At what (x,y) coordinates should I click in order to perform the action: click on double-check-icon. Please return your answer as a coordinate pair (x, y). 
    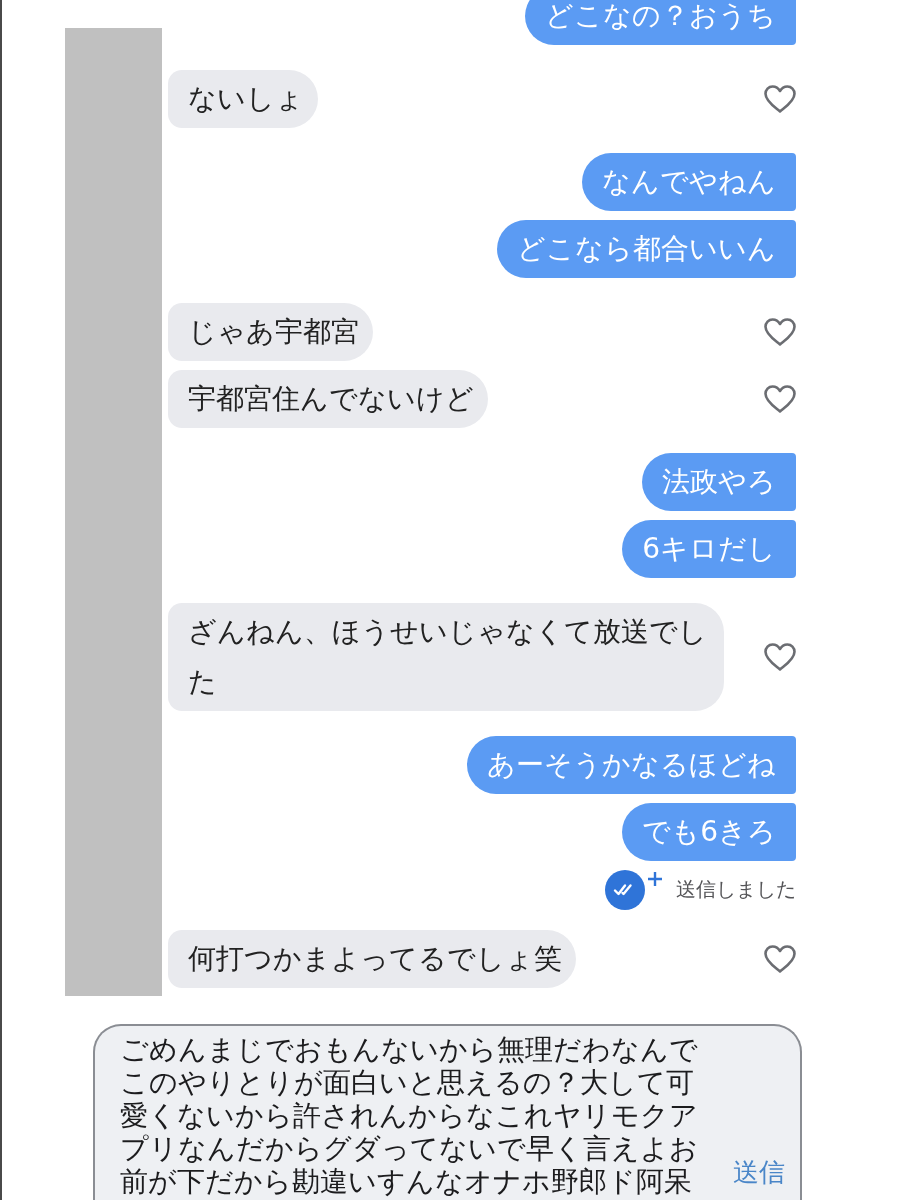
    Looking at the image, I should click on (625, 890).